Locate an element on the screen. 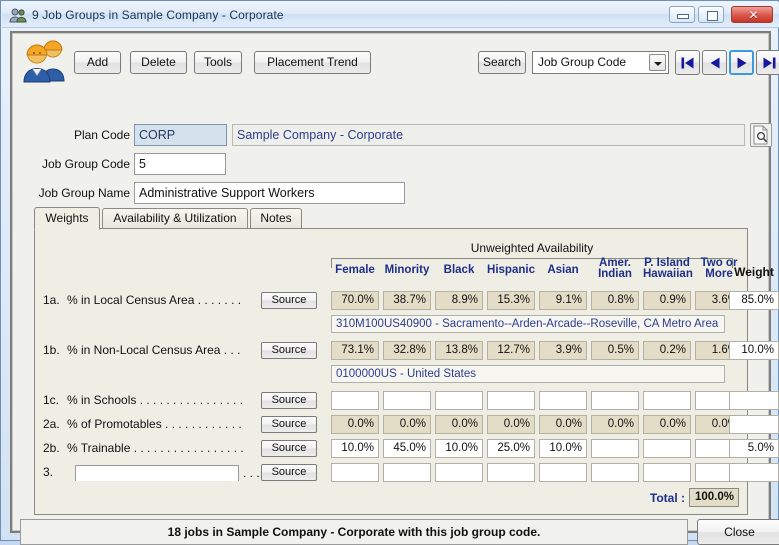 The image size is (779, 545). cell-1b-amer-indian: 0.5% is located at coordinates (615, 350).